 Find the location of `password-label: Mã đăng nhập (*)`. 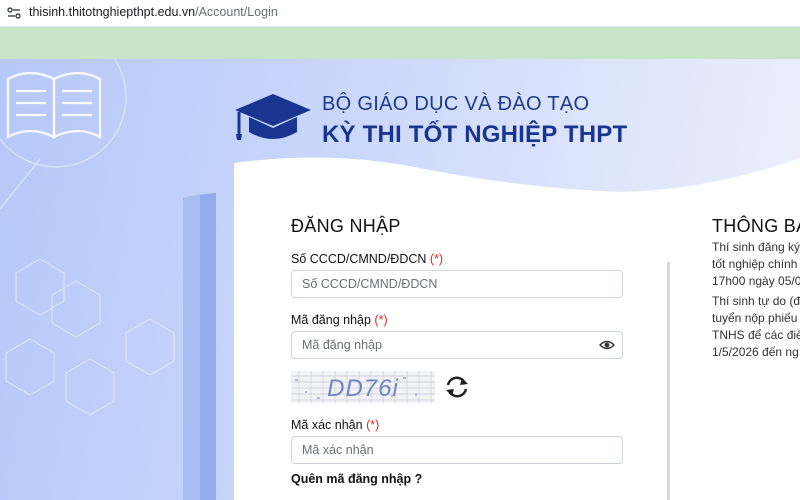

password-label: Mã đăng nhập (*) is located at coordinates (339, 320).